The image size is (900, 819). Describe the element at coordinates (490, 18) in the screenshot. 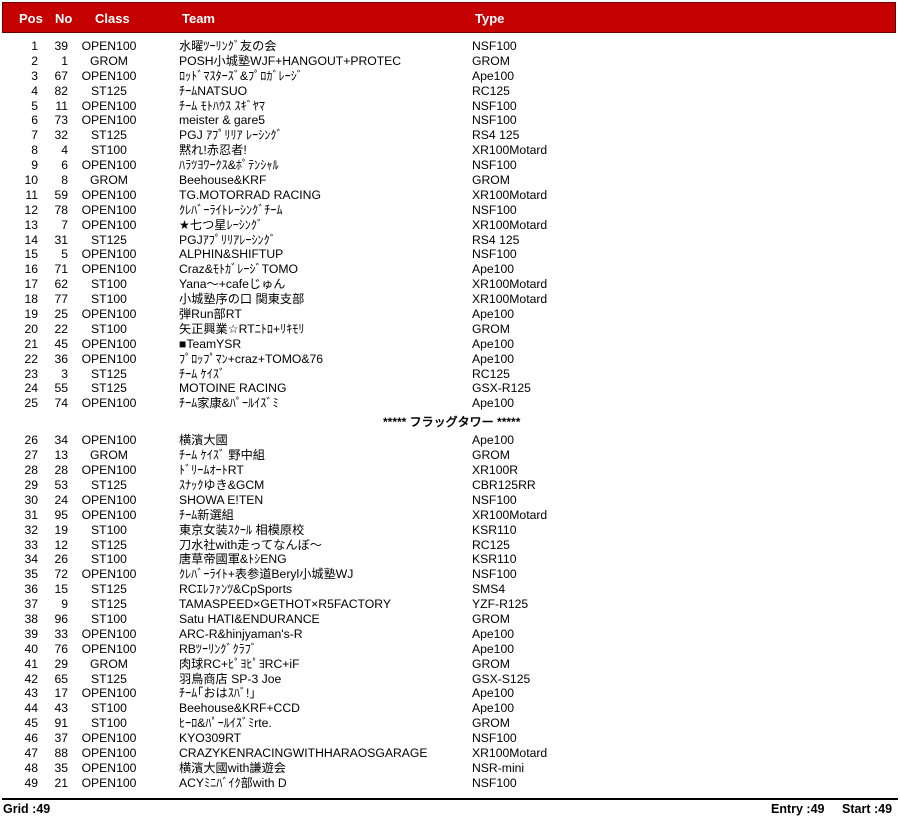

I see `header-type: Type` at that location.